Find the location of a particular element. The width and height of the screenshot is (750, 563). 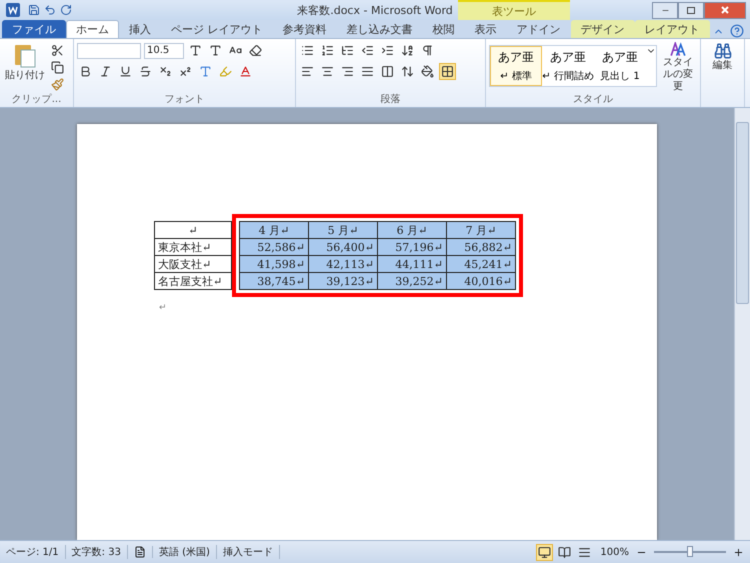

header-cell: 6 月↵ is located at coordinates (412, 230).